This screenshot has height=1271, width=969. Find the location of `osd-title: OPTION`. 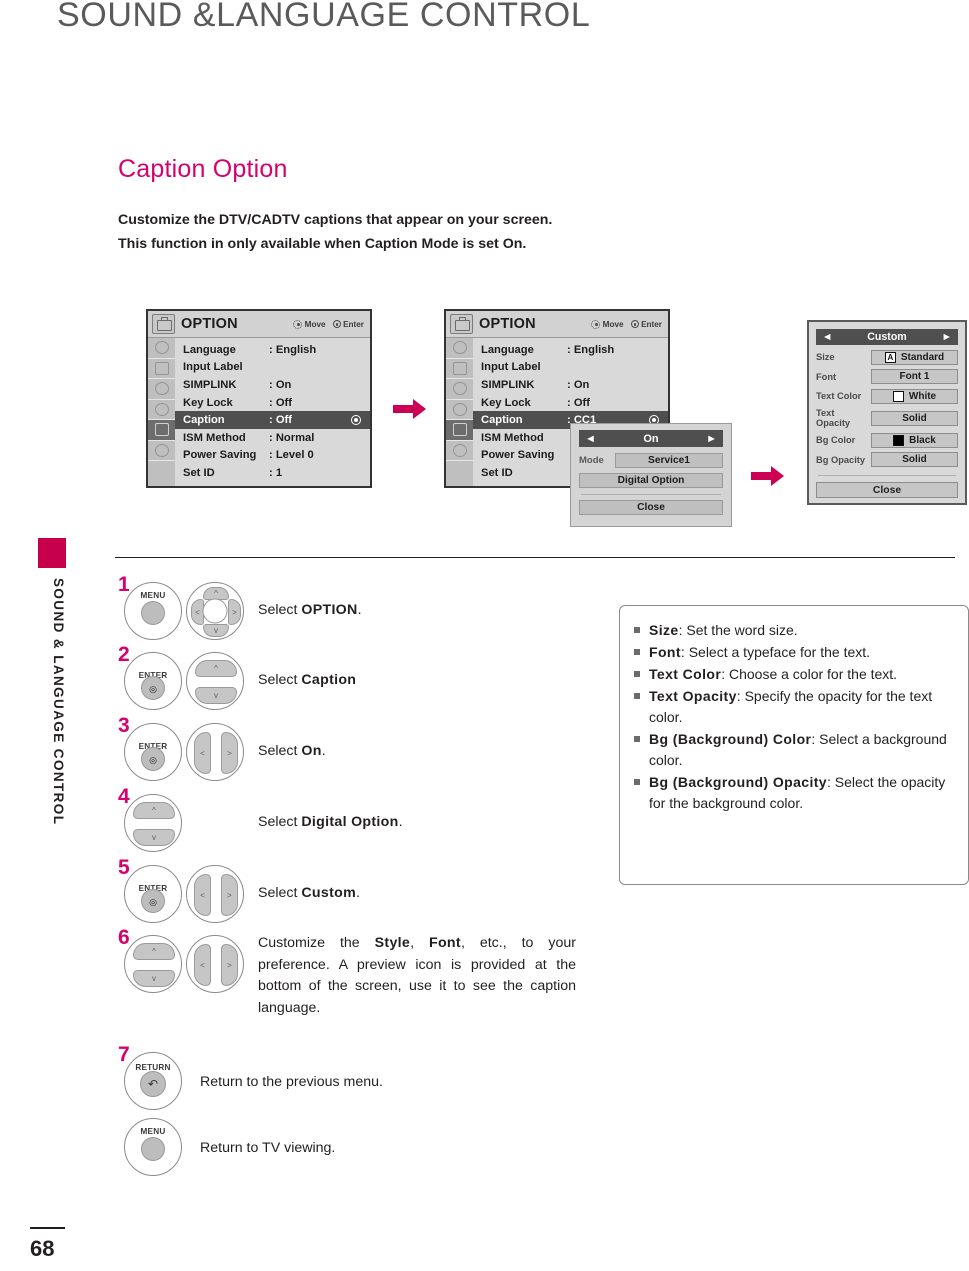

osd-title: OPTION is located at coordinates (209, 324).